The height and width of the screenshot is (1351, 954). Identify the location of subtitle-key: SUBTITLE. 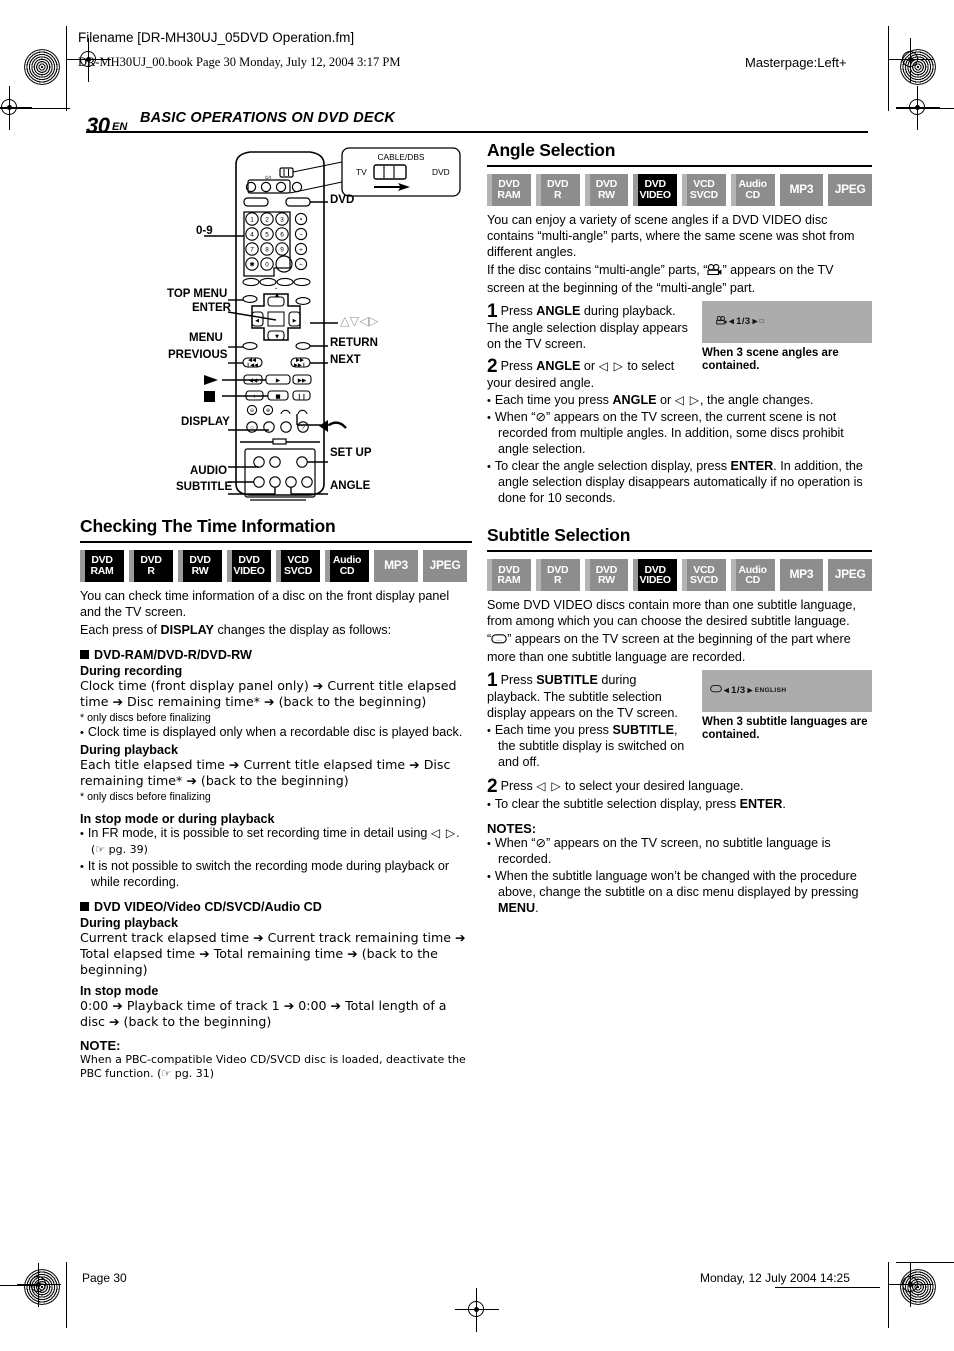
(567, 679).